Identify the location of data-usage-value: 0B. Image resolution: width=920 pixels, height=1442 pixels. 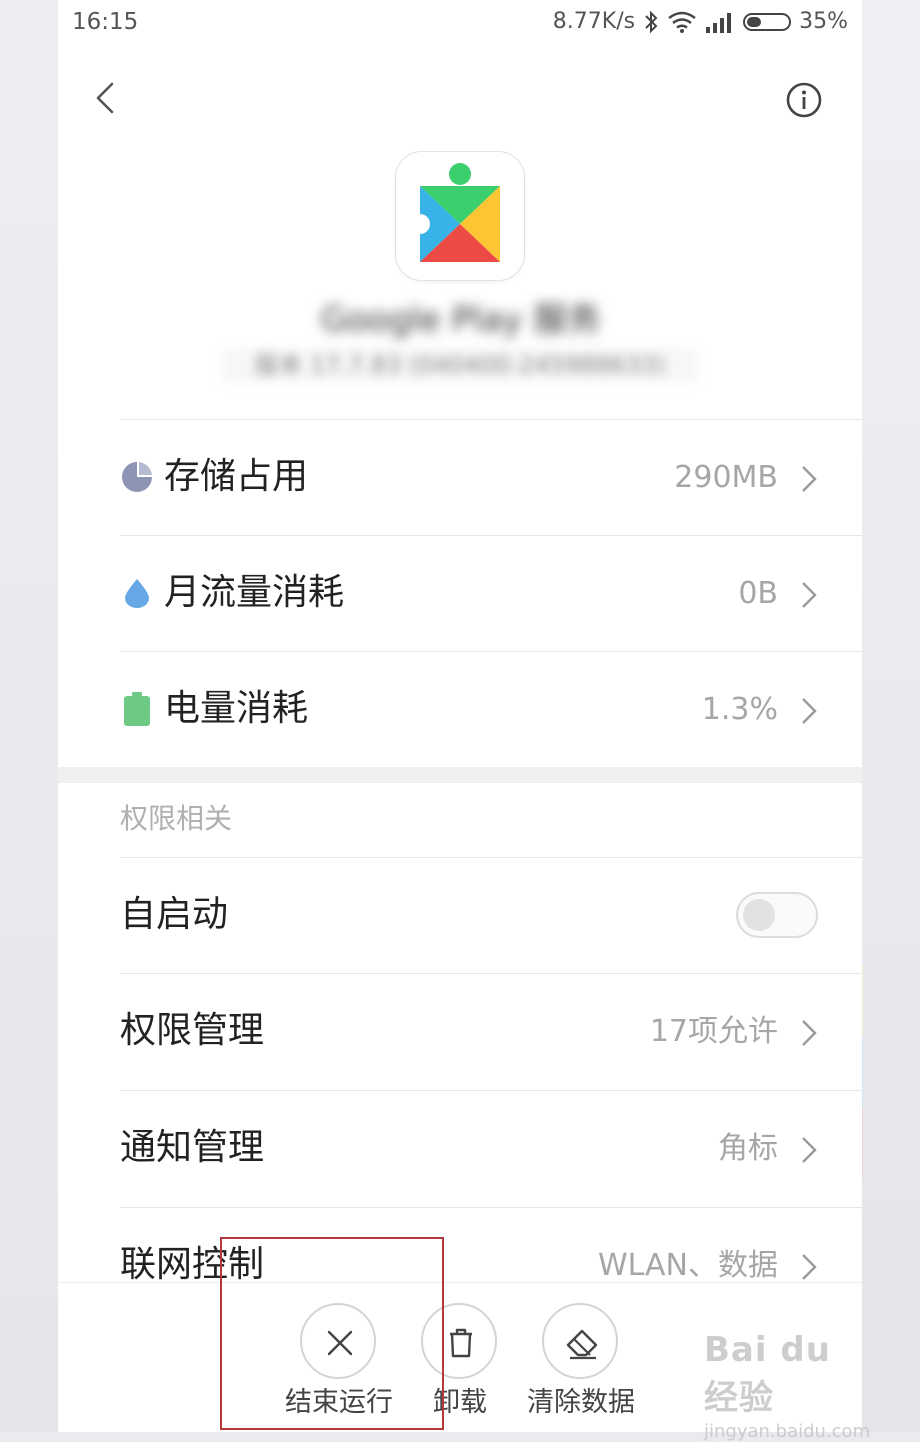
(758, 593).